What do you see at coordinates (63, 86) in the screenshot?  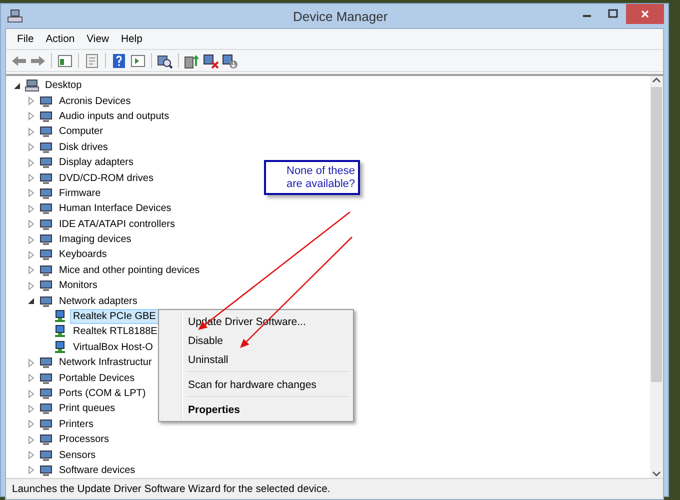 I see `tree-item: Desktop` at bounding box center [63, 86].